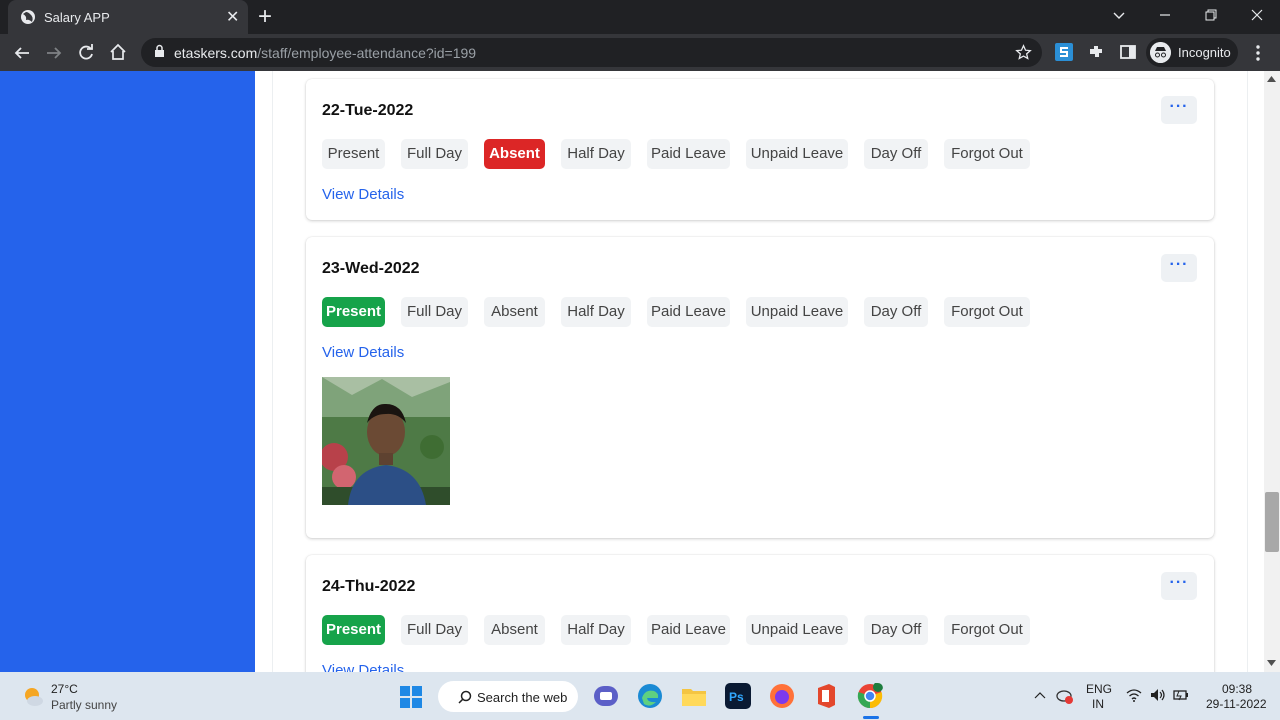  Describe the element at coordinates (1271, 663) in the screenshot. I see `scroll-down-arrow-icon` at that location.